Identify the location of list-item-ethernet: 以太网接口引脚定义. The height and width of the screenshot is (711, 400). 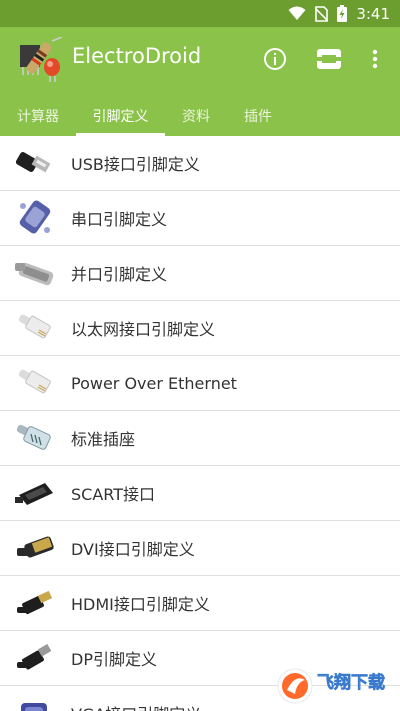
(200, 328).